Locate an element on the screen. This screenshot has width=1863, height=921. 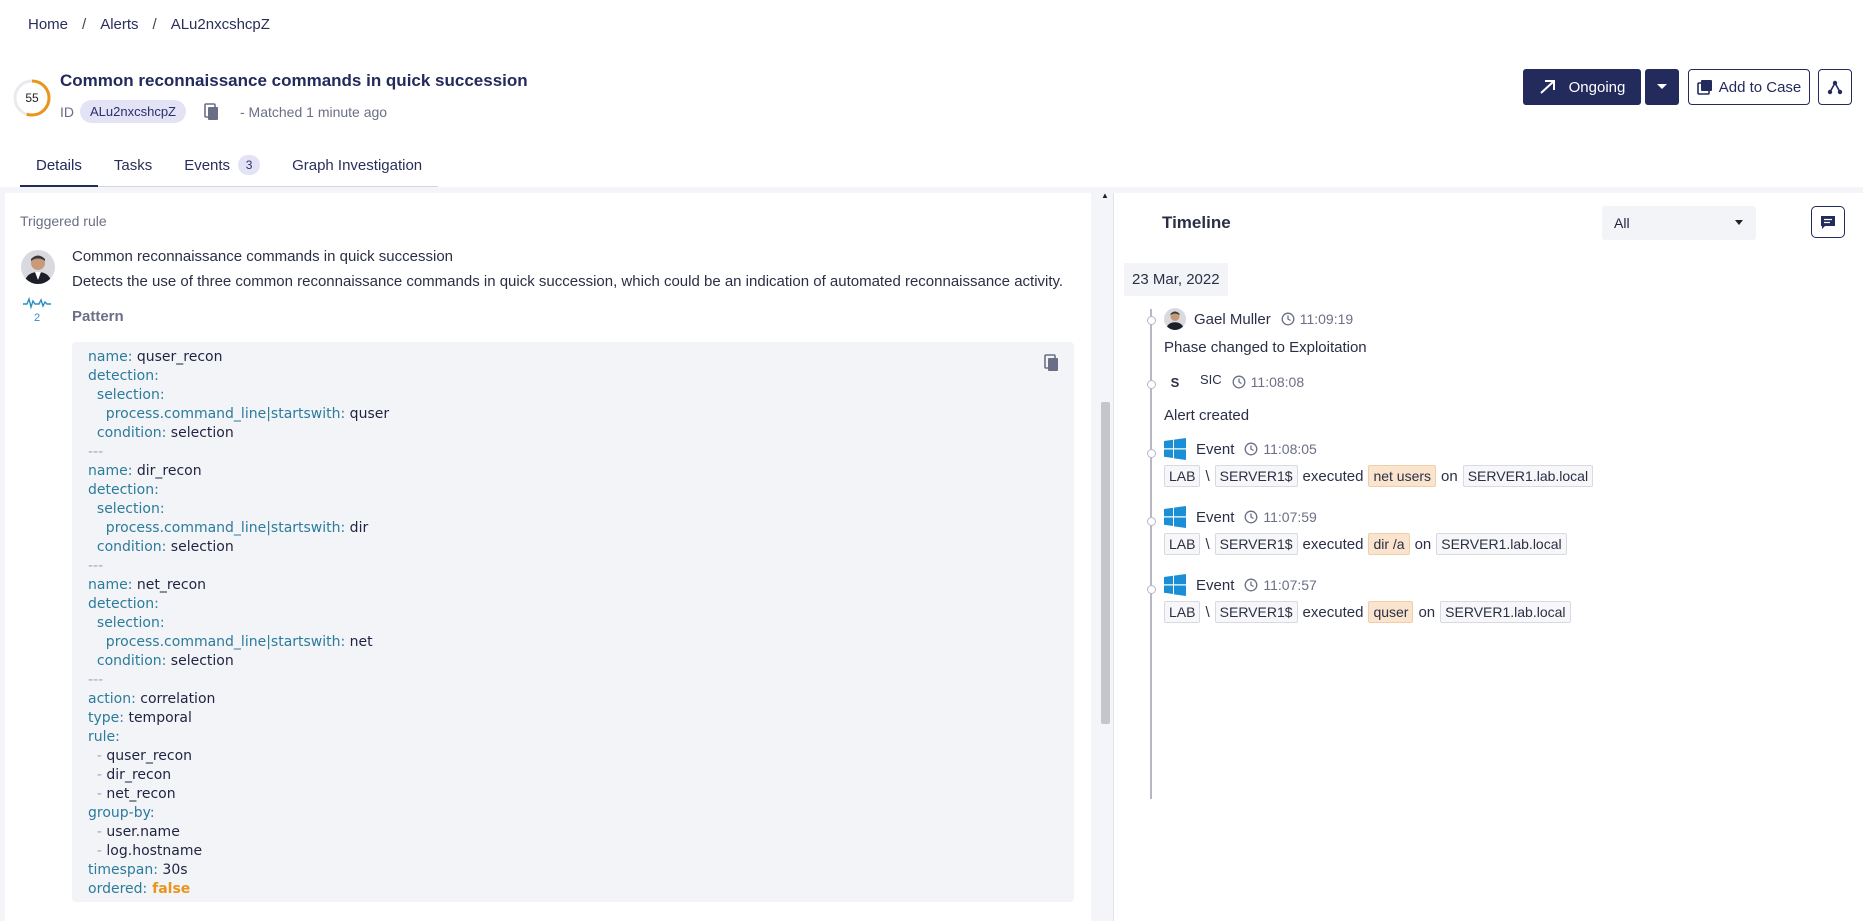
code-token: - is located at coordinates (97, 851).